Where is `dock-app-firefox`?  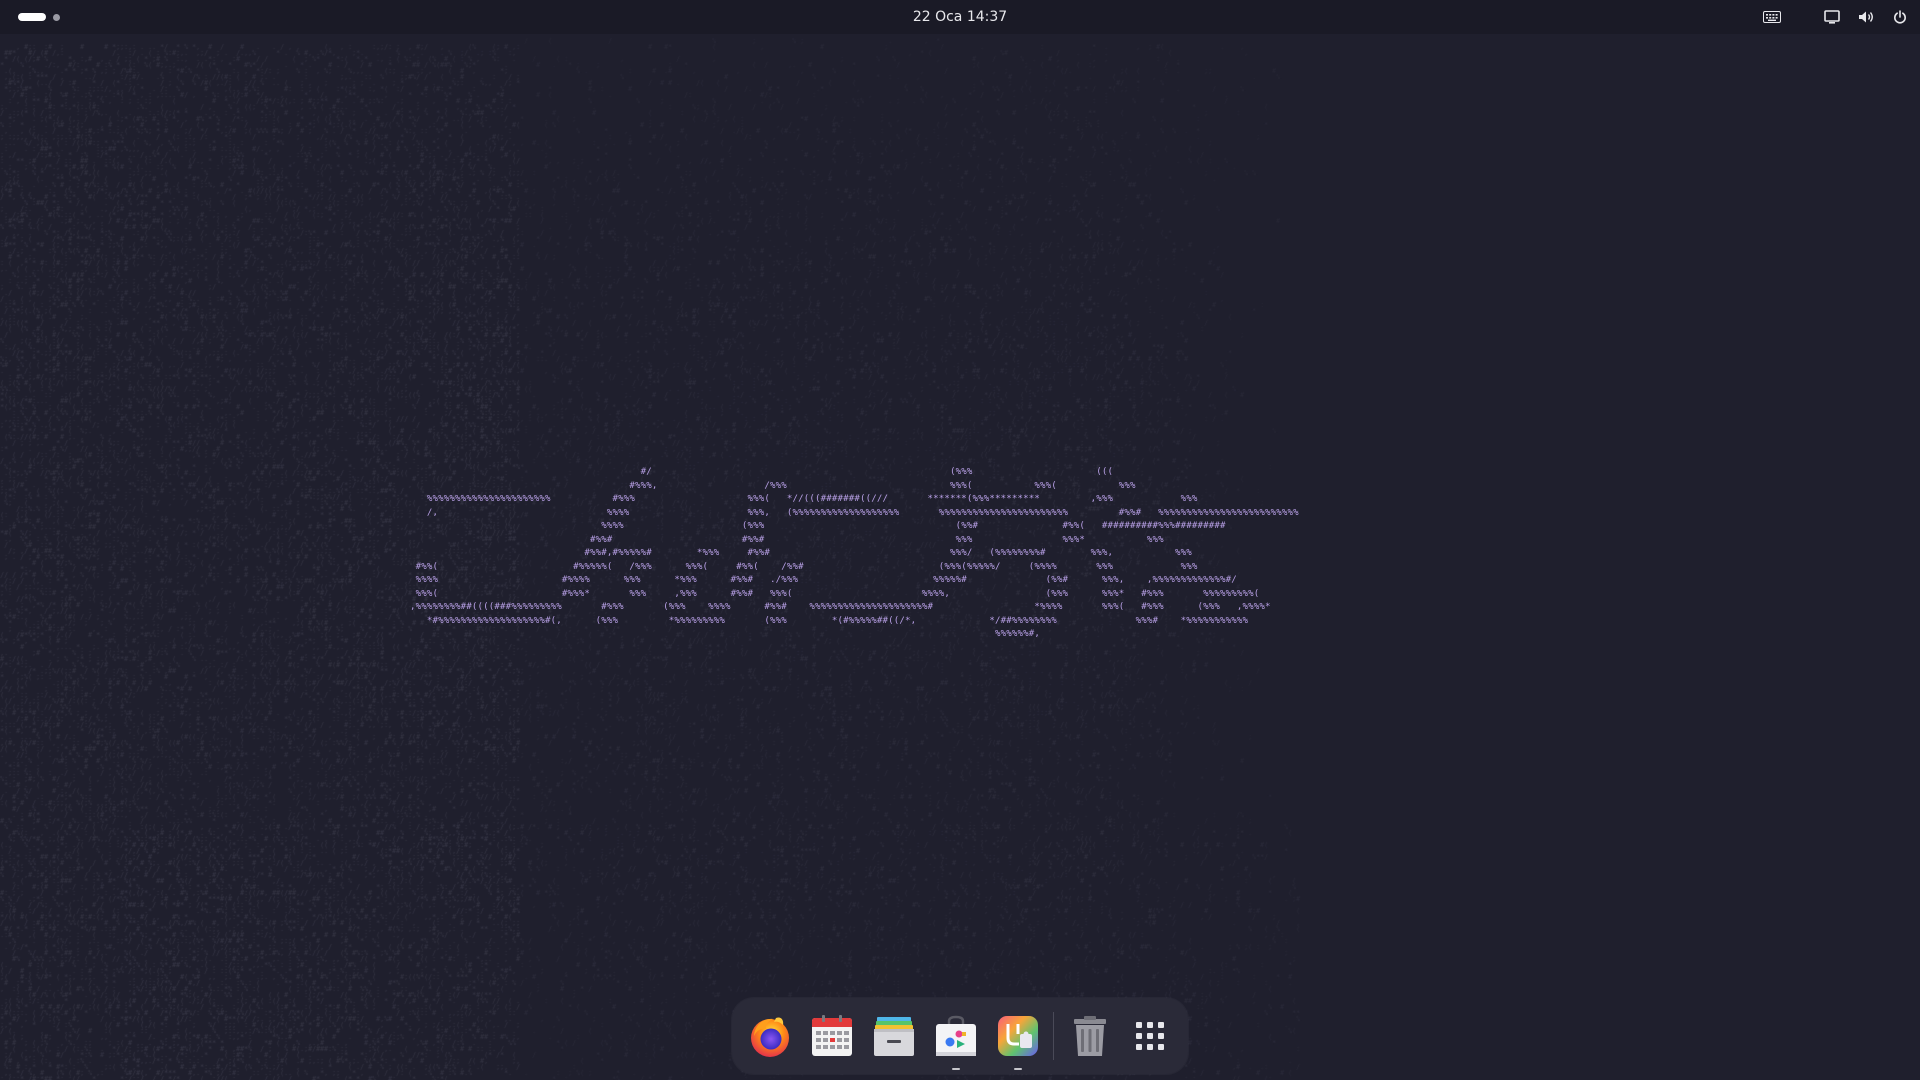
dock-app-firefox is located at coordinates (770, 1036).